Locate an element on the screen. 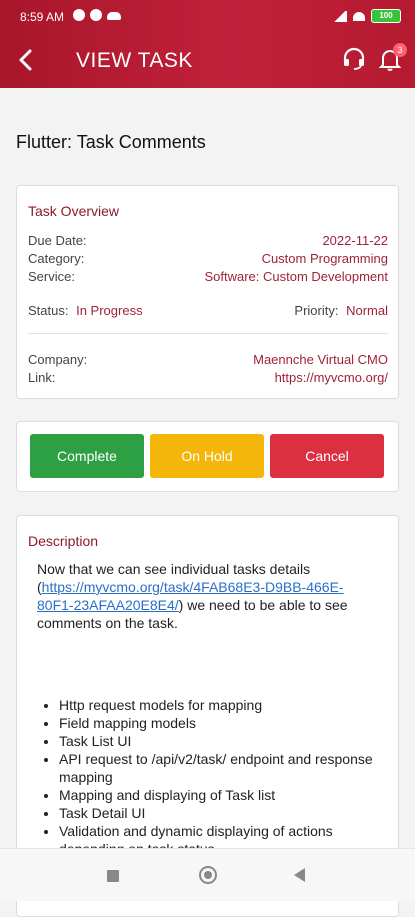  status-label: Status: is located at coordinates (48, 310).